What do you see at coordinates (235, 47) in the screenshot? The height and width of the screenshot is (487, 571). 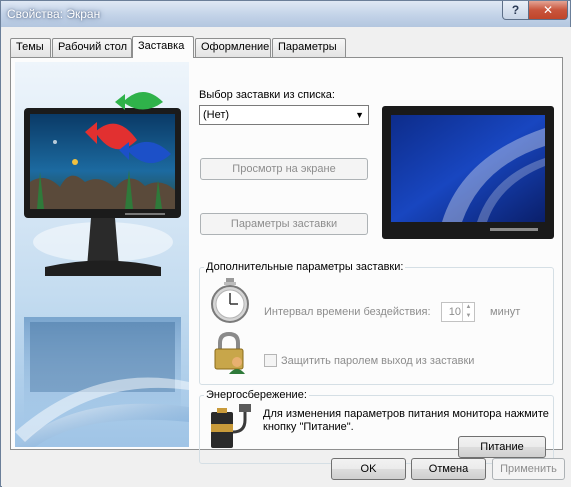 I see `tab-label: Оформление` at bounding box center [235, 47].